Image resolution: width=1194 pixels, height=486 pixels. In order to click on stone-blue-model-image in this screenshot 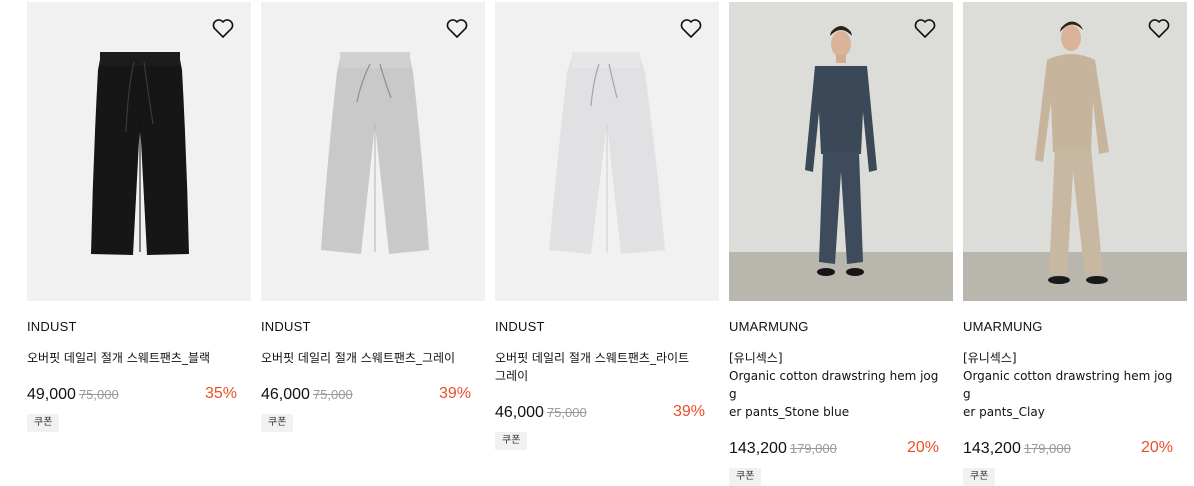, I will do `click(841, 151)`.